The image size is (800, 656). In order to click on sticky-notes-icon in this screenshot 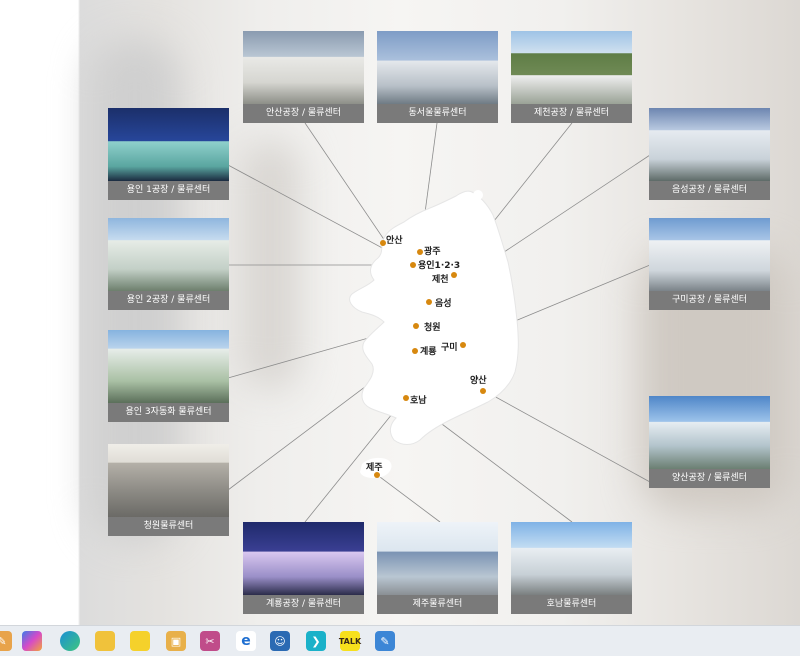, I will do `click(140, 641)`.